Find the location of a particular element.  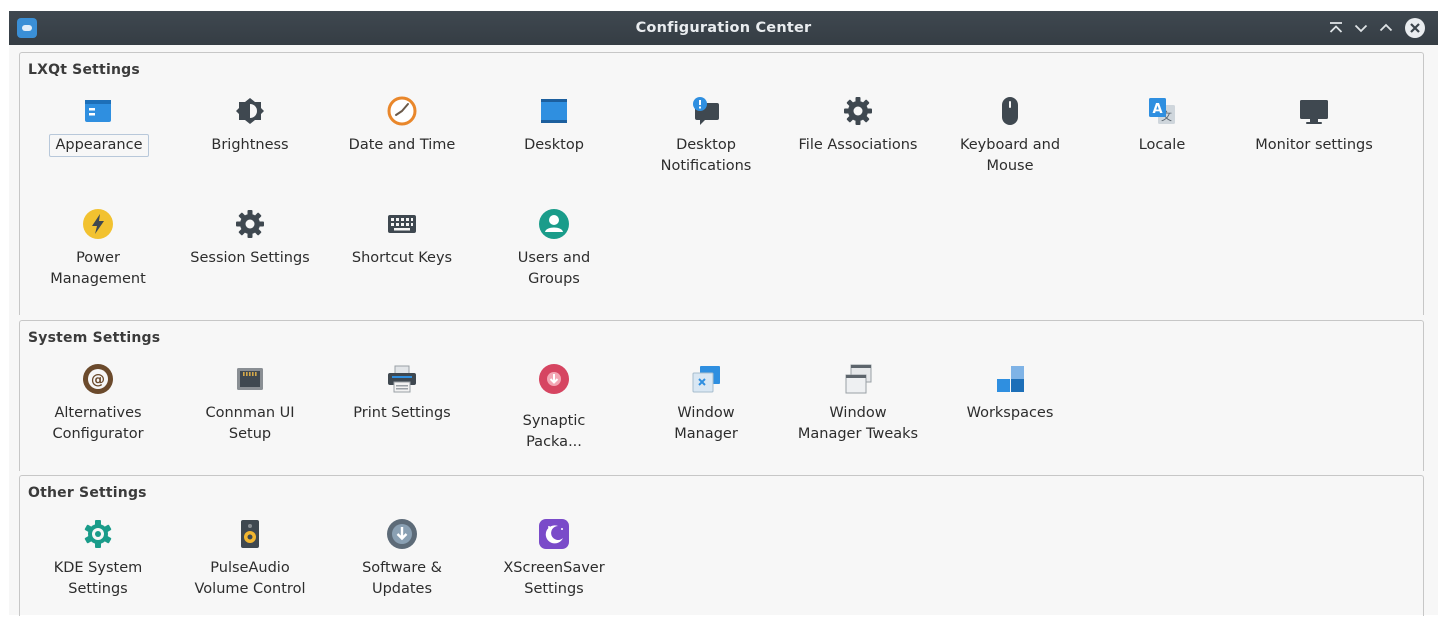

alternatives-icon: @ is located at coordinates (98, 379).